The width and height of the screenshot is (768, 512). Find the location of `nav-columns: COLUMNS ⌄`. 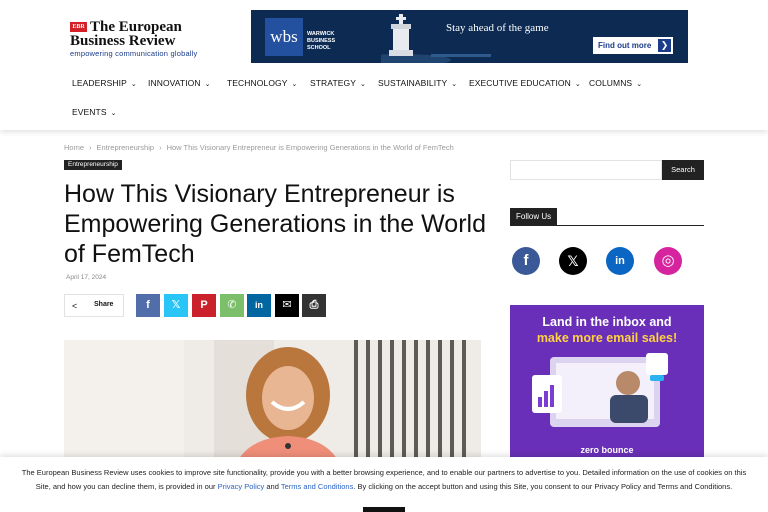

nav-columns: COLUMNS ⌄ is located at coordinates (615, 83).